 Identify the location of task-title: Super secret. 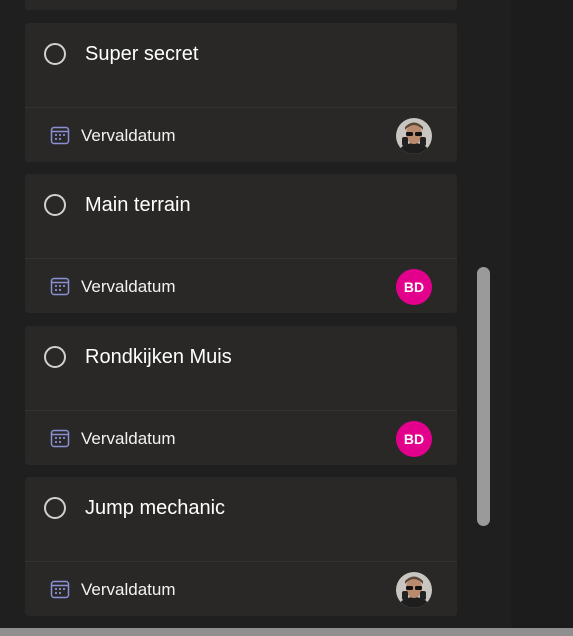
(141, 54).